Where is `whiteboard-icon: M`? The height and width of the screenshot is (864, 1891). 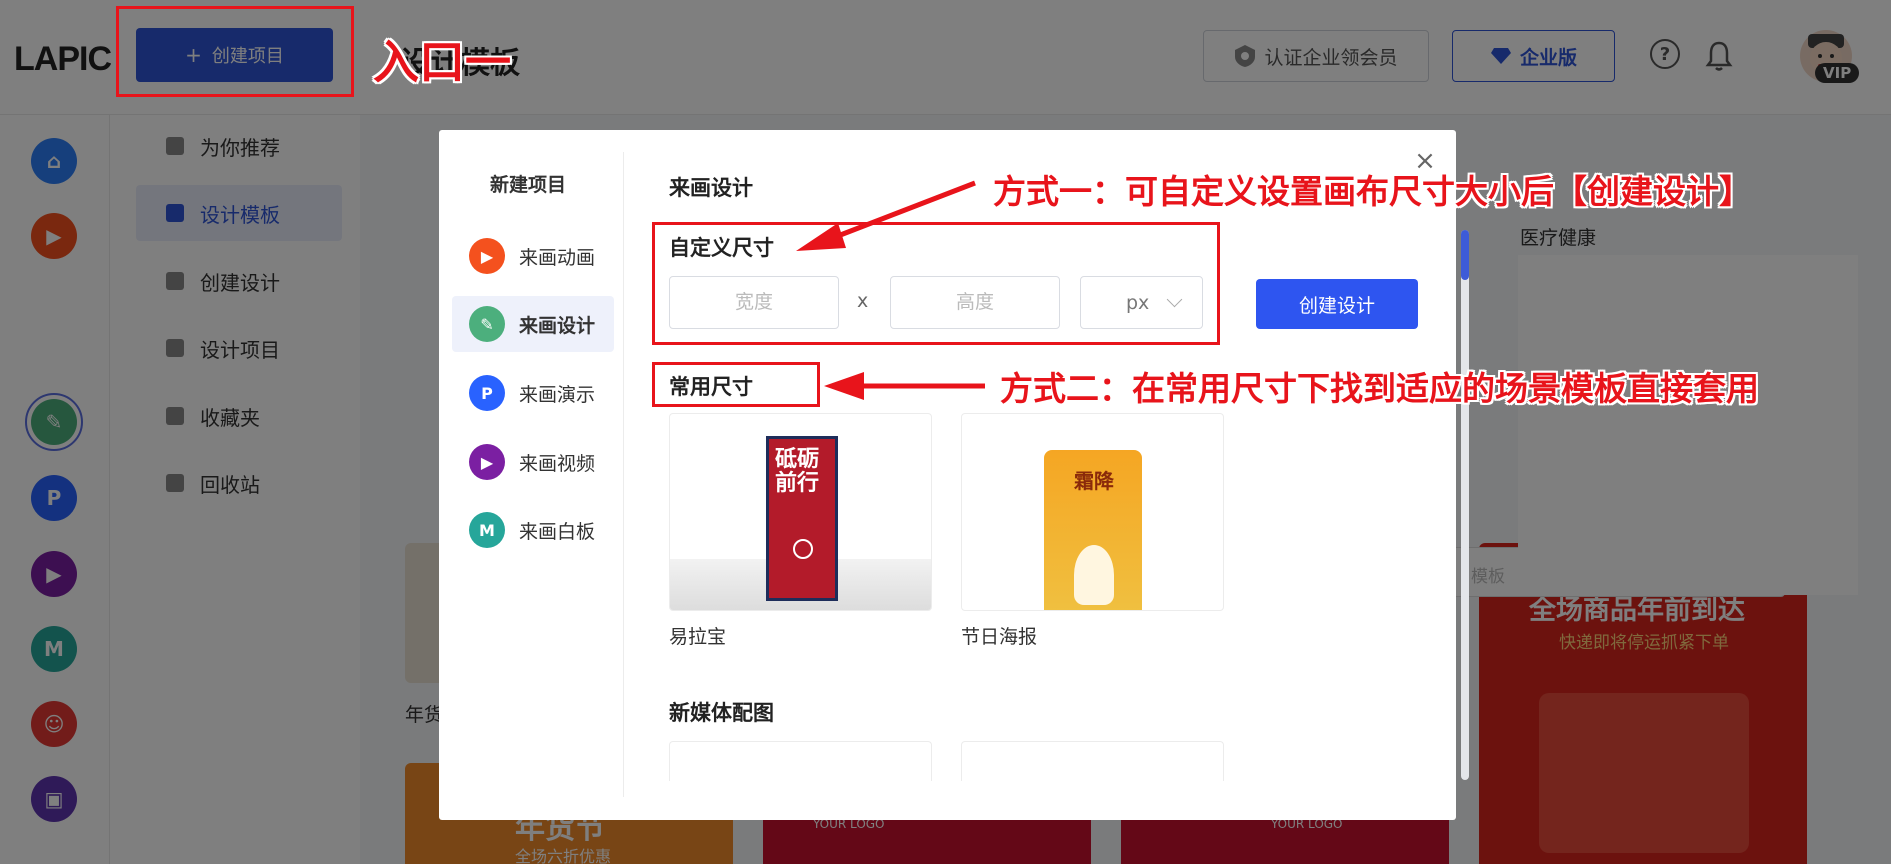 whiteboard-icon: M is located at coordinates (487, 530).